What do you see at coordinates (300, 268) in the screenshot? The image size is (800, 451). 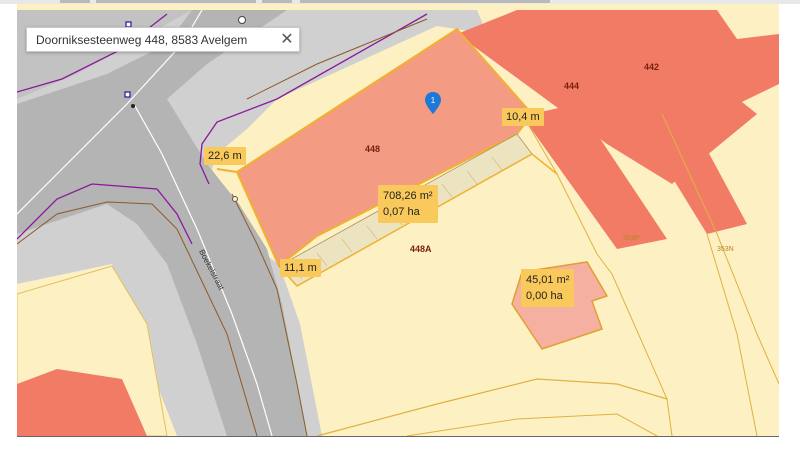 I see `measurement-label: 11,1 m` at bounding box center [300, 268].